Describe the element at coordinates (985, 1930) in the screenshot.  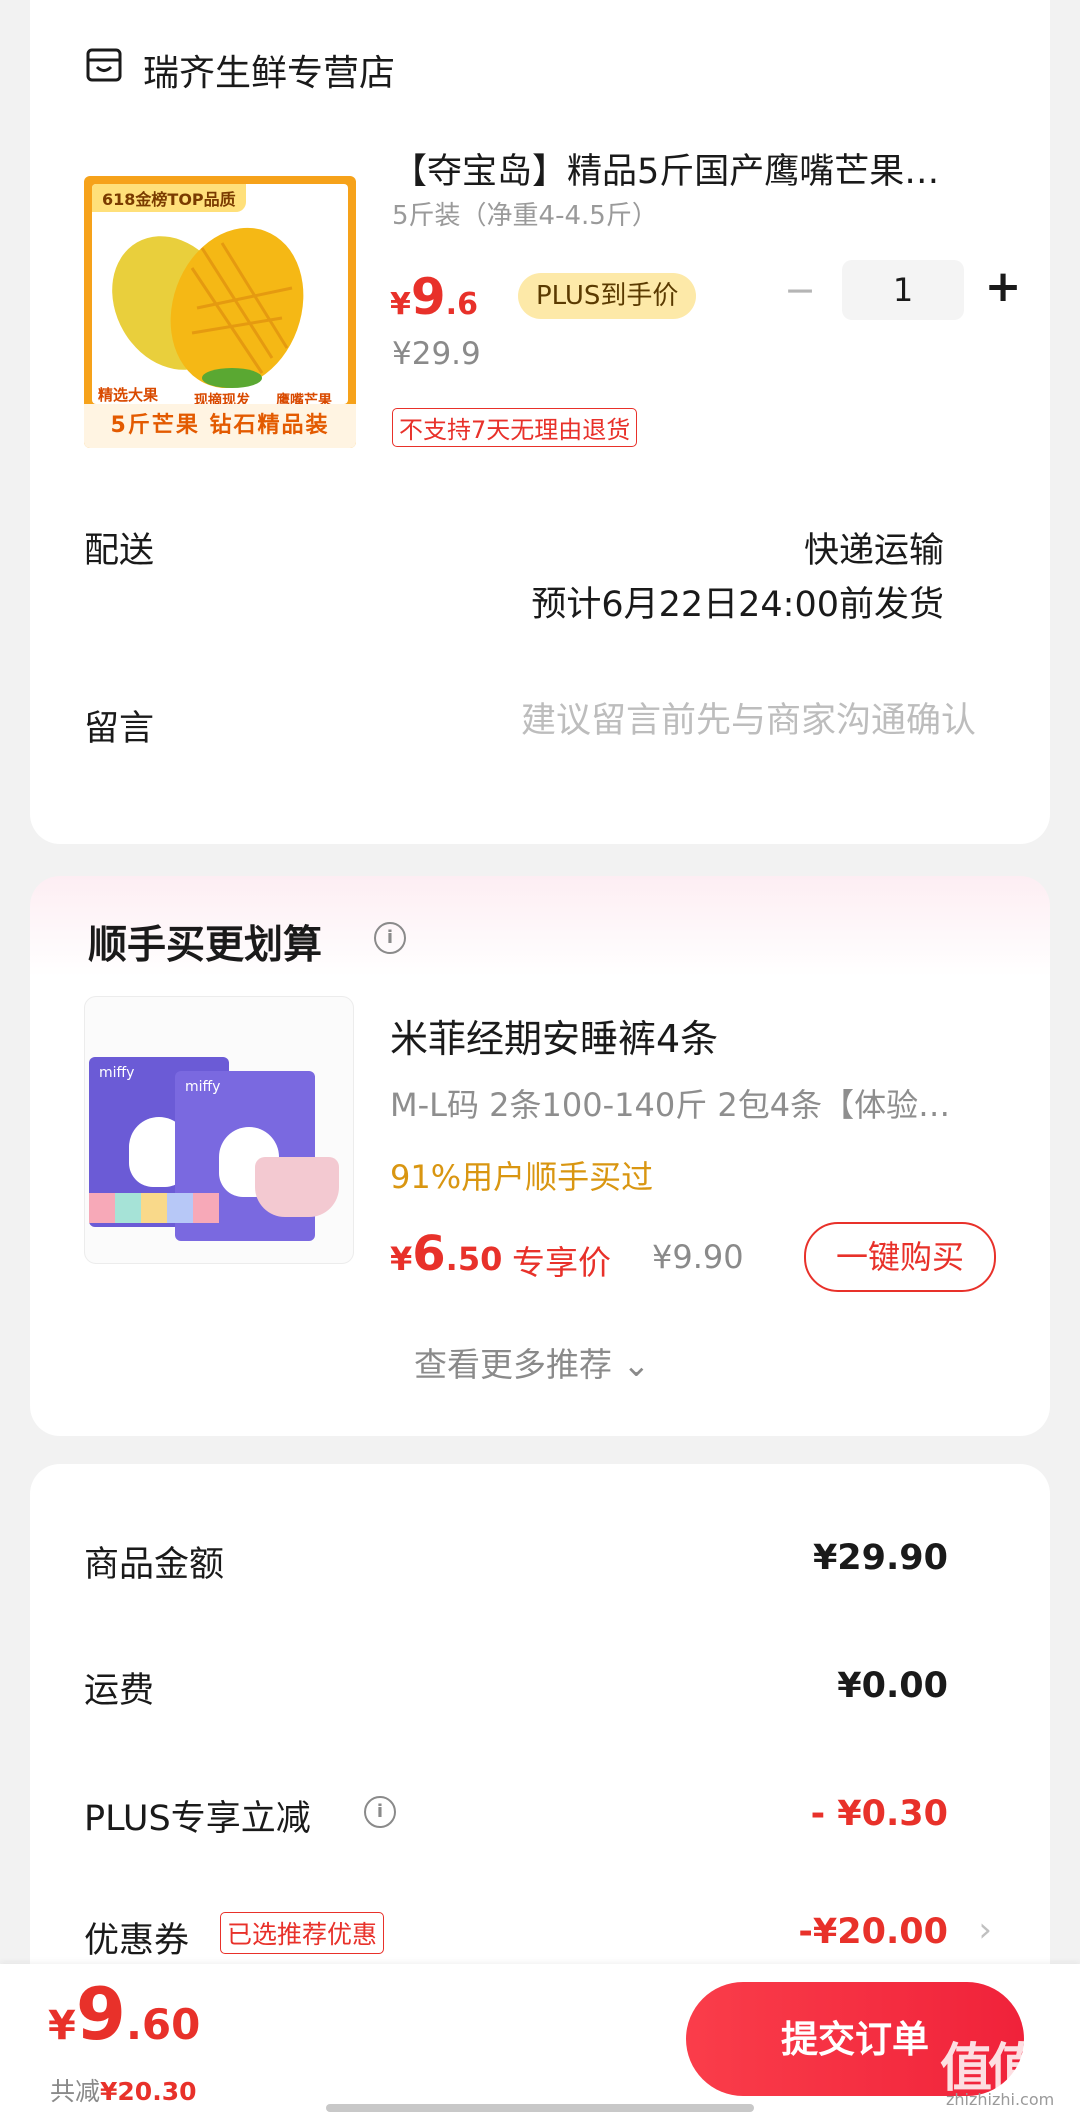
I see `chevron-right-icon: ›` at that location.